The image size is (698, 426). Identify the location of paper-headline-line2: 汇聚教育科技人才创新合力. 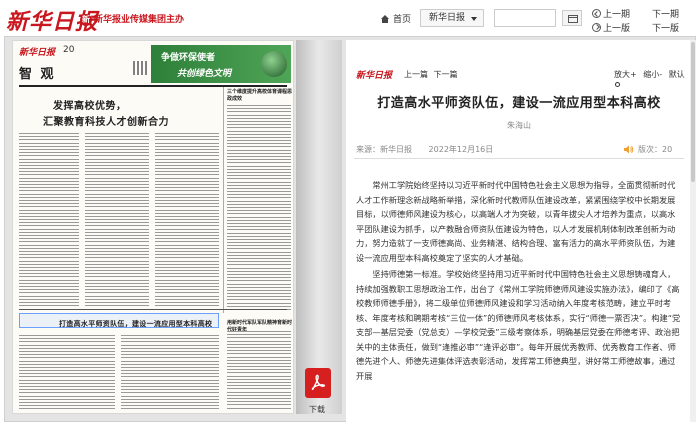
(106, 120).